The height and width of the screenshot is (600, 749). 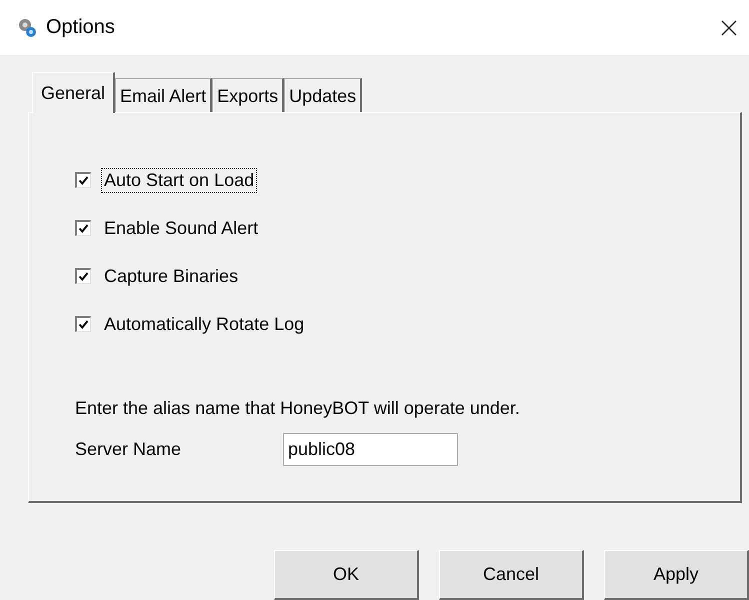 What do you see at coordinates (729, 28) in the screenshot?
I see `close-icon` at bounding box center [729, 28].